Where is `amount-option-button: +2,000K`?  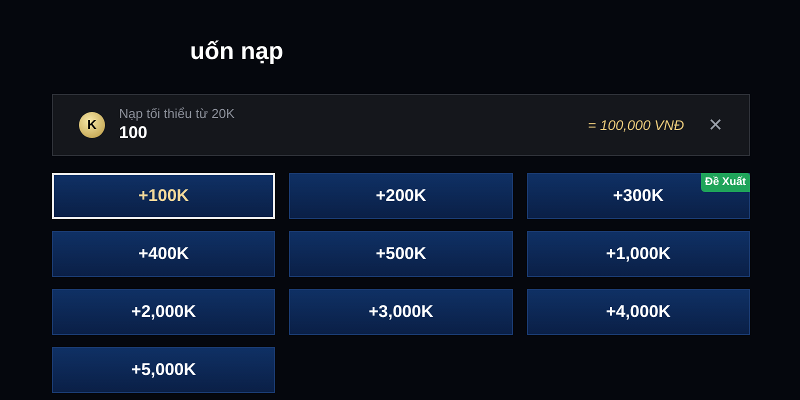
amount-option-button: +2,000K is located at coordinates (164, 312).